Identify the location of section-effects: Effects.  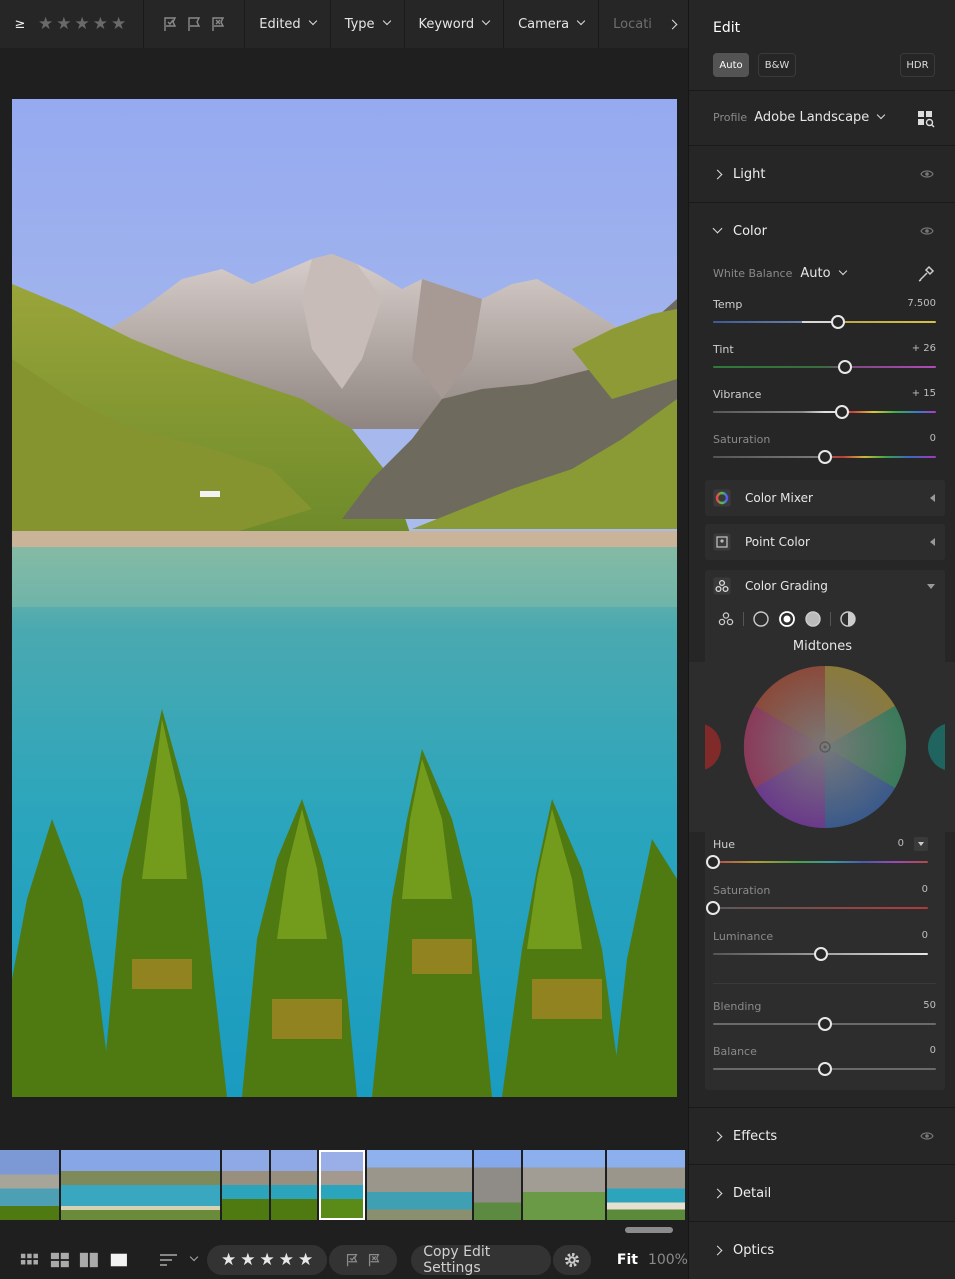
(822, 1136).